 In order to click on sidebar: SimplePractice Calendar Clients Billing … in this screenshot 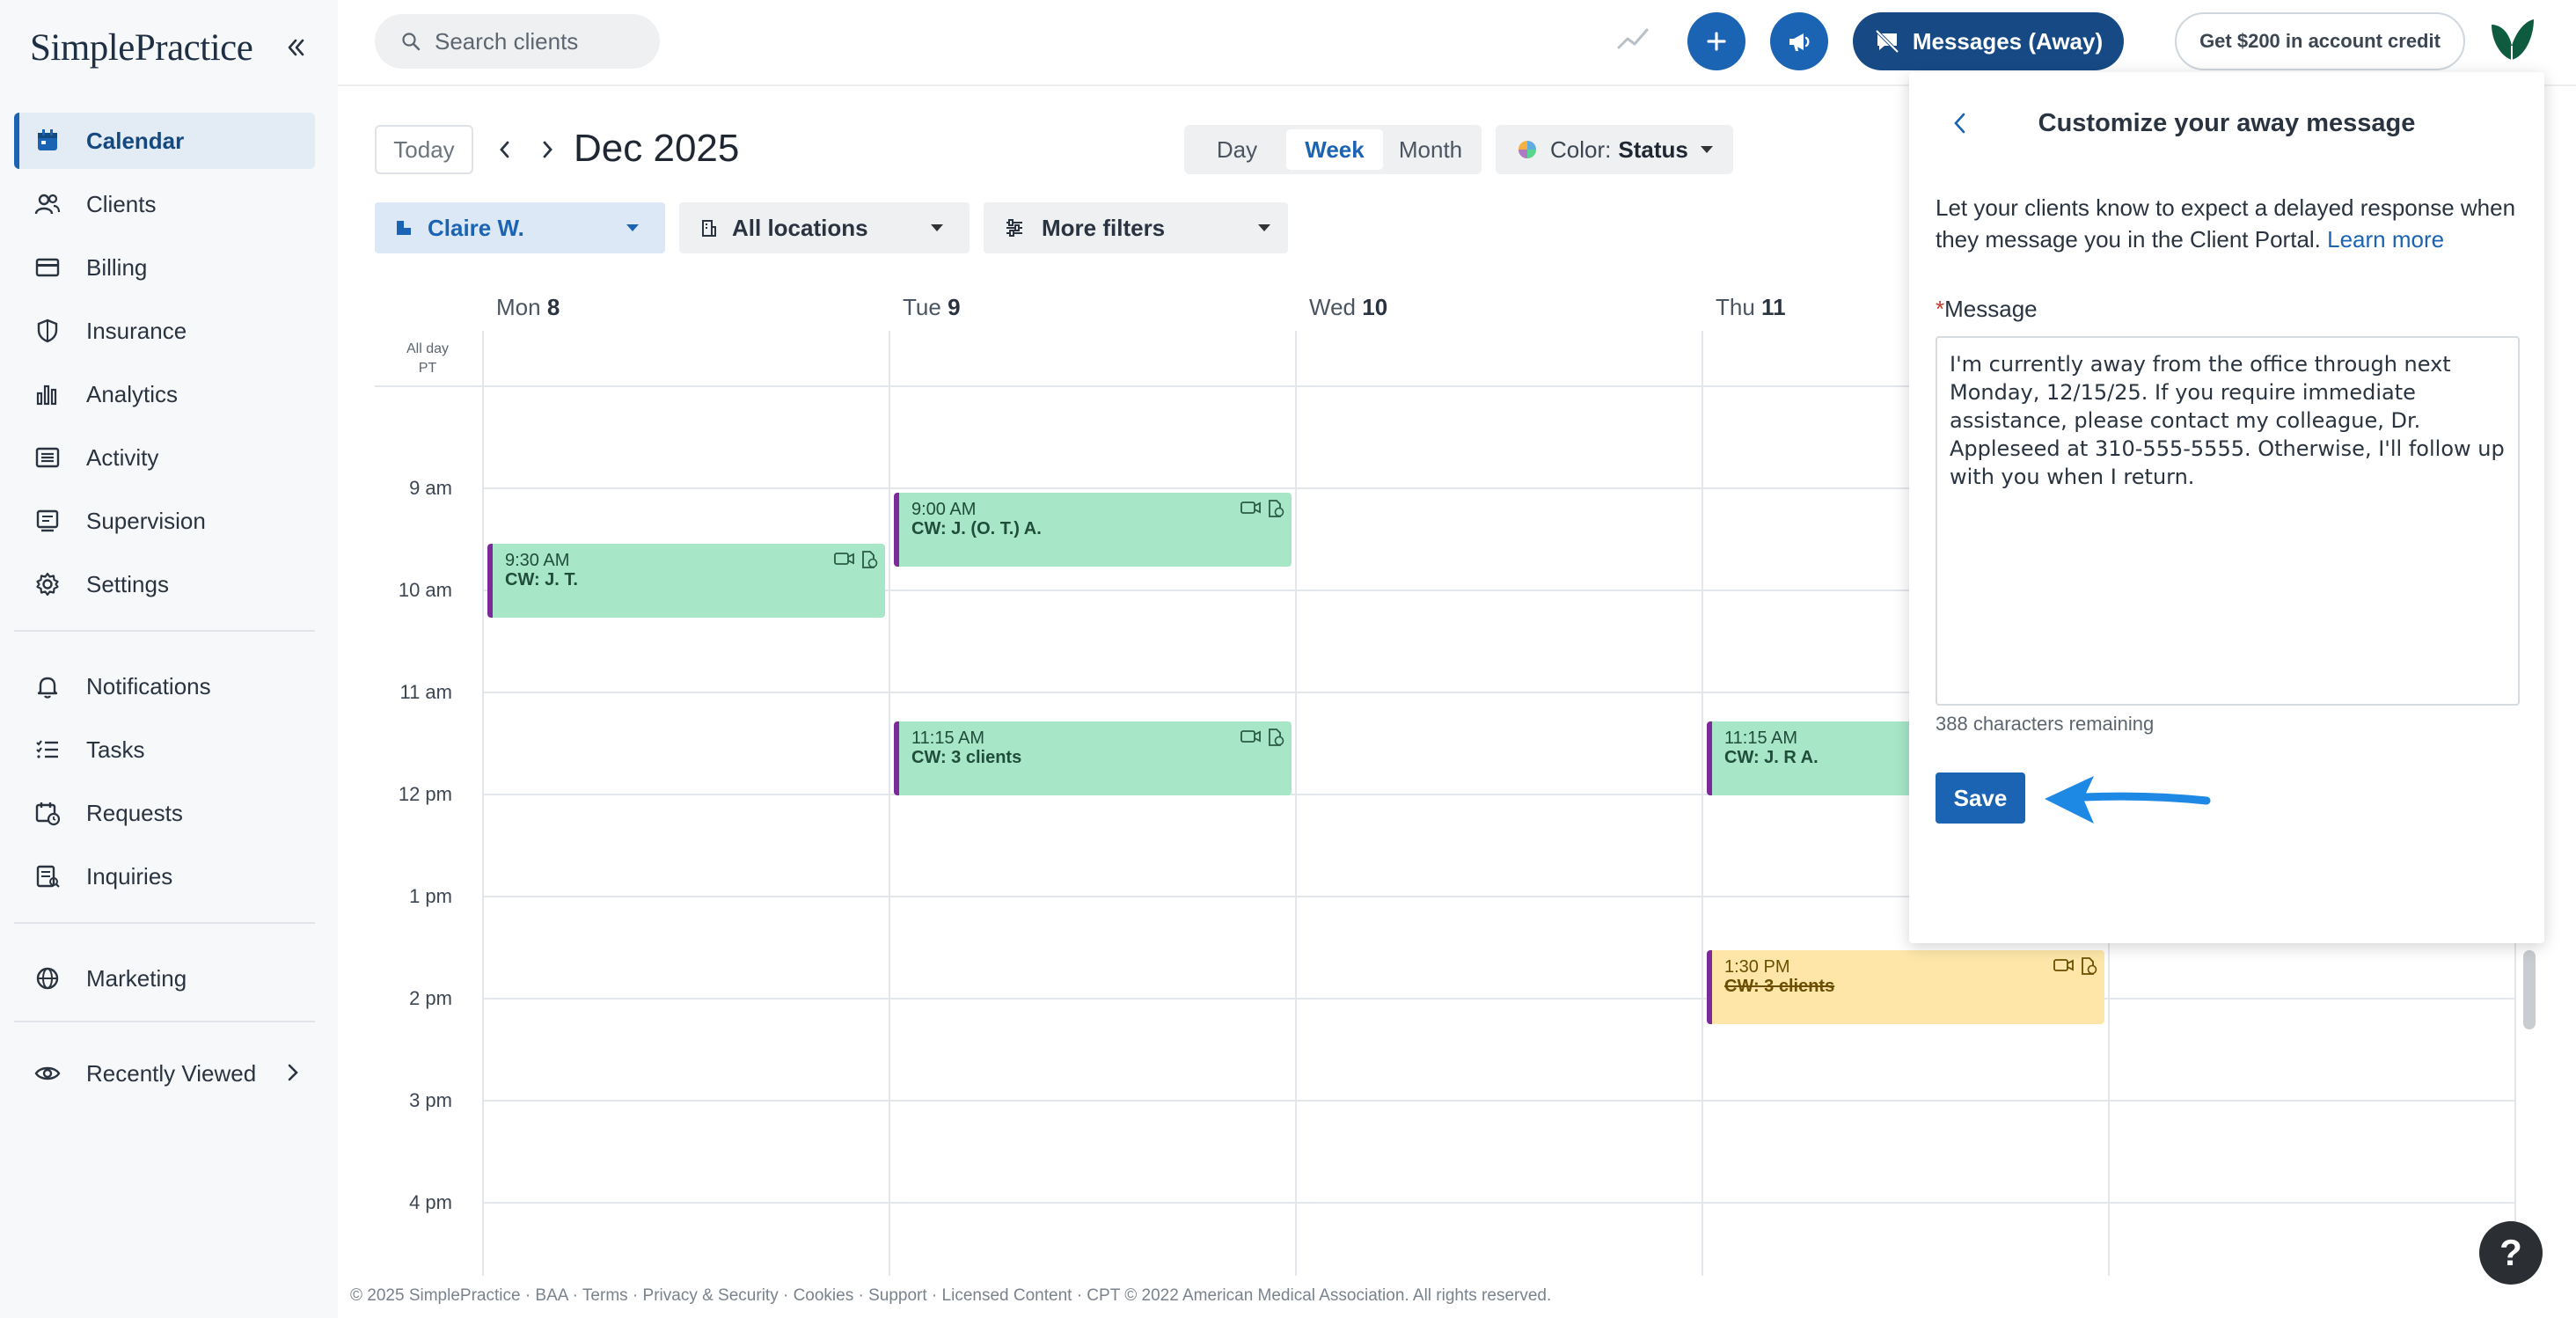, I will do `click(169, 659)`.